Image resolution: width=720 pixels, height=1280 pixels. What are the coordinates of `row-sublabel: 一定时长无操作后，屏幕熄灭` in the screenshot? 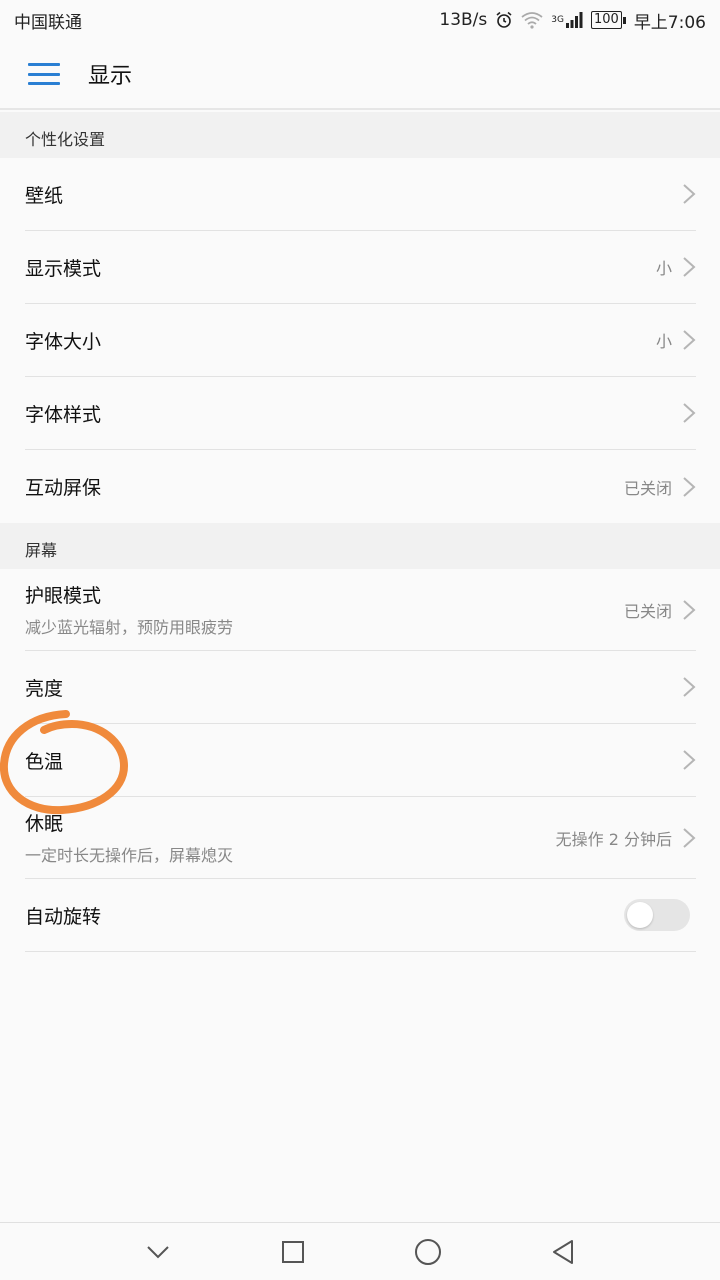 It's located at (129, 855).